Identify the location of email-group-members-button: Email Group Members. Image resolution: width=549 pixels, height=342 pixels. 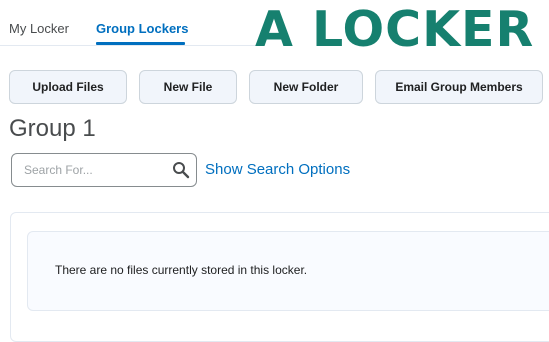
(459, 87).